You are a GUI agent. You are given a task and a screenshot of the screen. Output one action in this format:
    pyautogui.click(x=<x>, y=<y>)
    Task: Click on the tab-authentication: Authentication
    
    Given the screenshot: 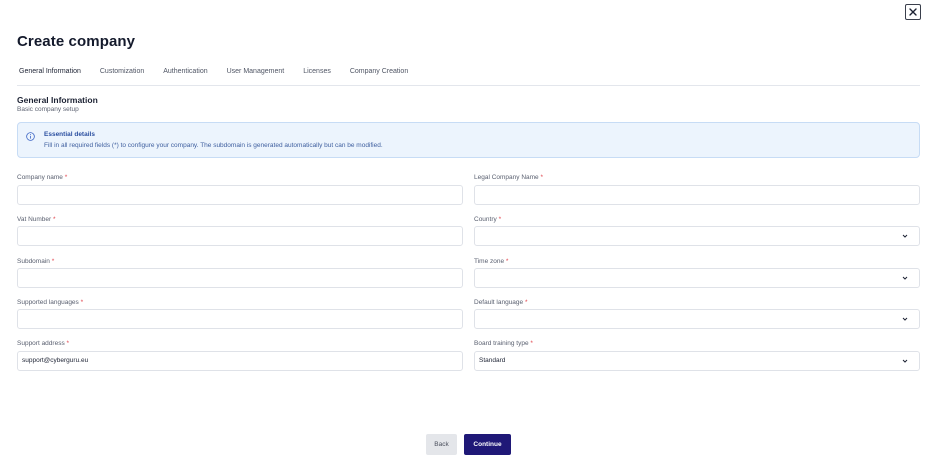 What is the action you would take?
    pyautogui.click(x=185, y=75)
    